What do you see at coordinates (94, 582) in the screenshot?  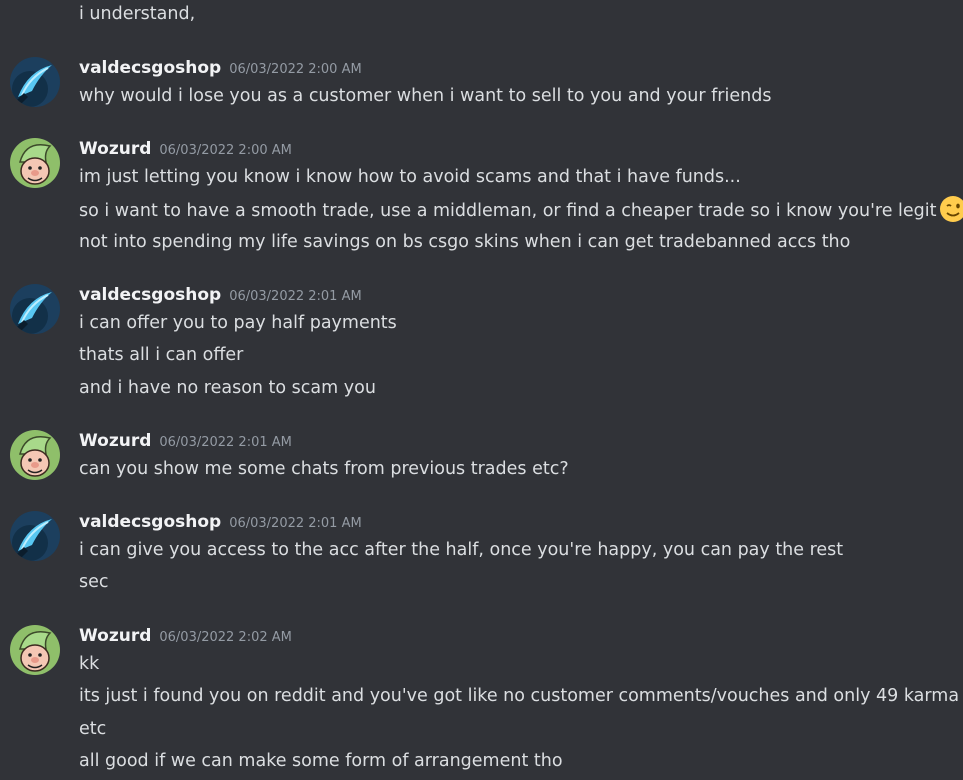 I see `message-line: sec` at bounding box center [94, 582].